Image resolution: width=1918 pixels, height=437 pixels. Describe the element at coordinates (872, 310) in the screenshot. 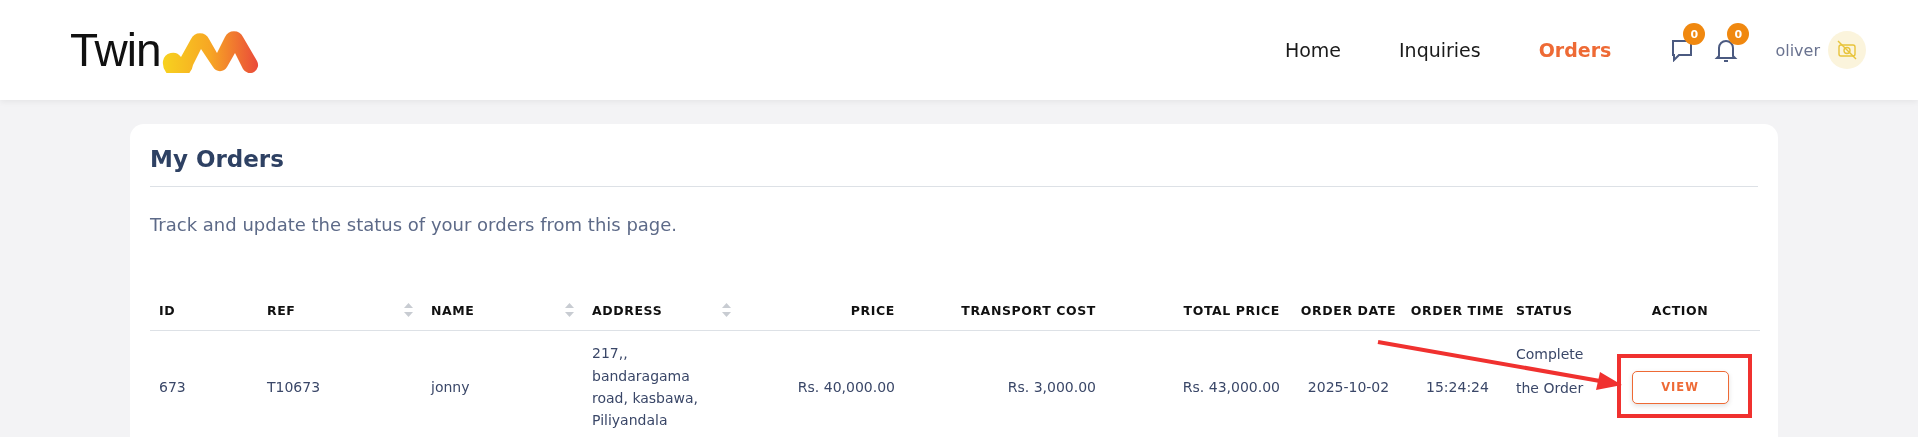

I see `column-header: PRICE` at that location.